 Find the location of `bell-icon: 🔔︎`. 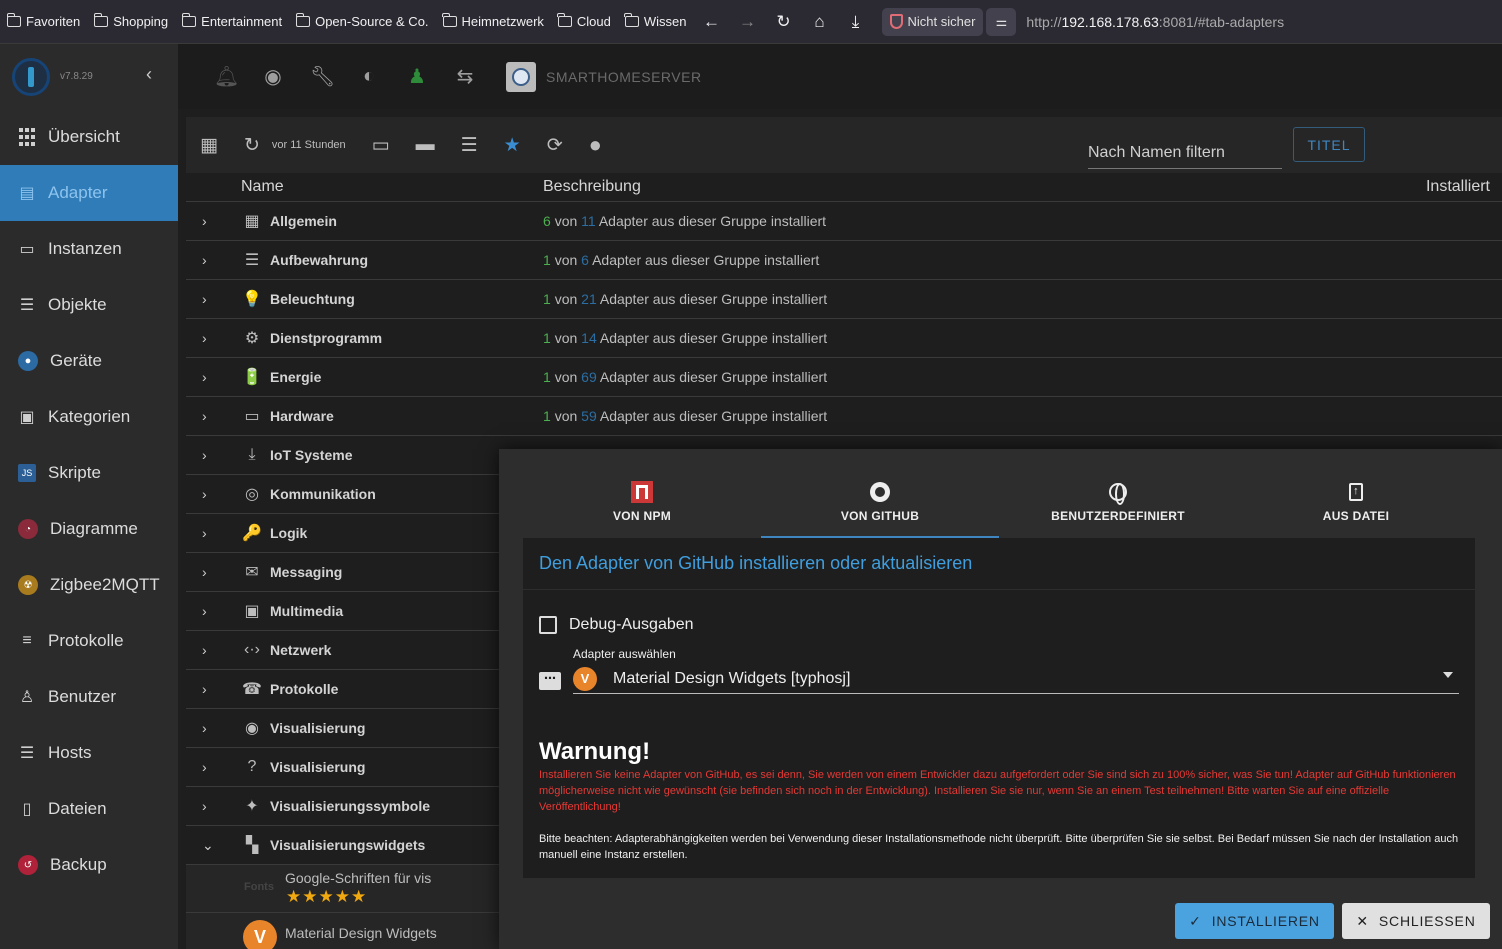

bell-icon: 🔔︎ is located at coordinates (226, 76).